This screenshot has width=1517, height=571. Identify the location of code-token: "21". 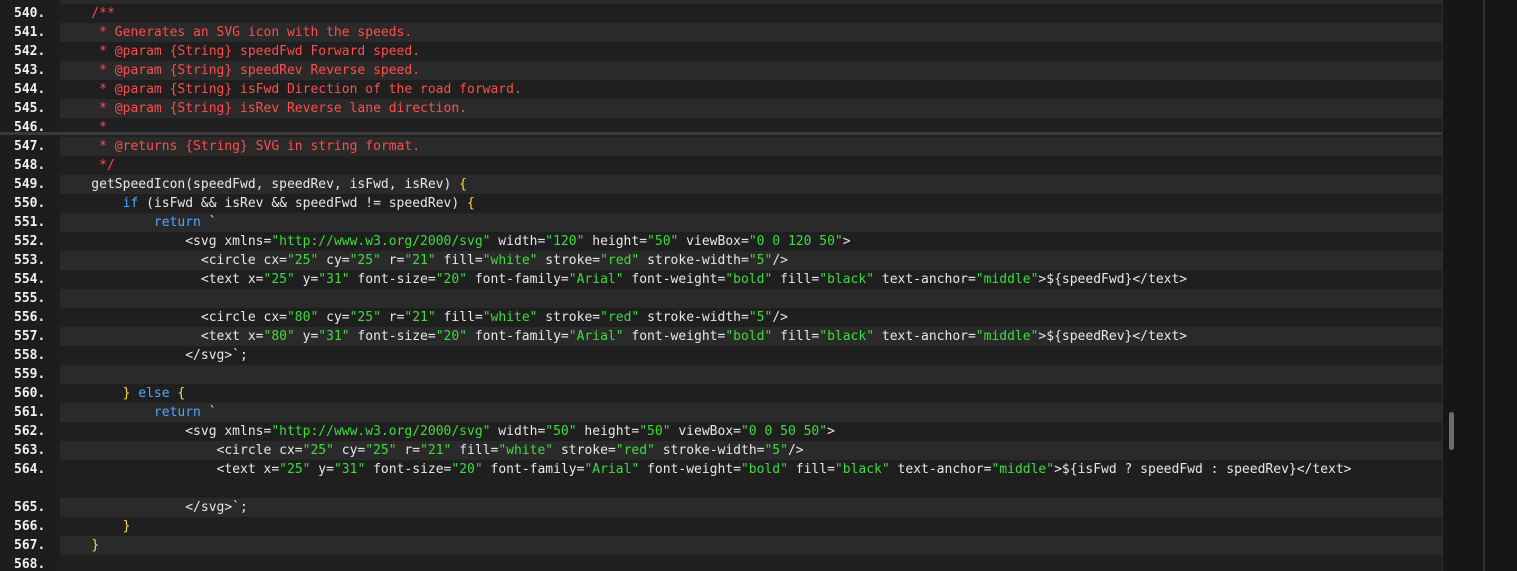
(420, 260).